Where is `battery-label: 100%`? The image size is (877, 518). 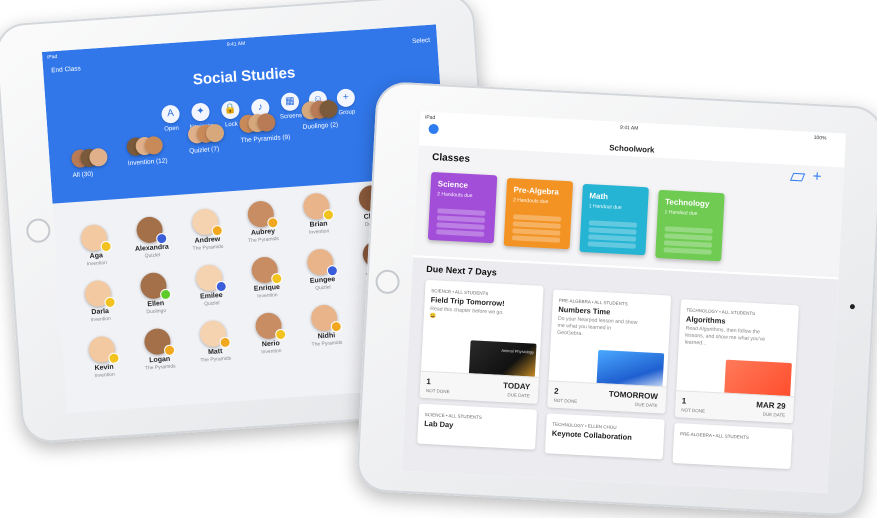 battery-label: 100% is located at coordinates (820, 138).